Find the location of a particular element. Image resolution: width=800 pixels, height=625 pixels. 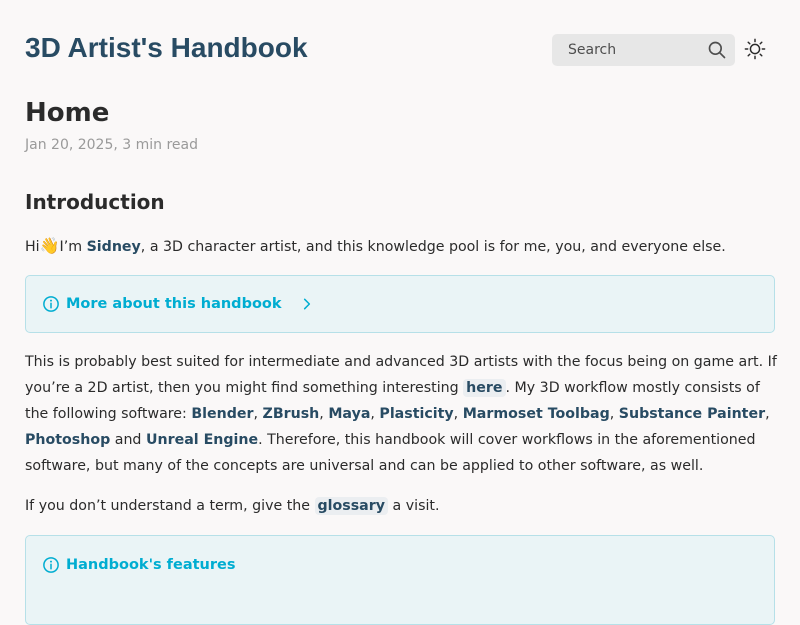

callout-title: Handbook's features is located at coordinates (151, 565).